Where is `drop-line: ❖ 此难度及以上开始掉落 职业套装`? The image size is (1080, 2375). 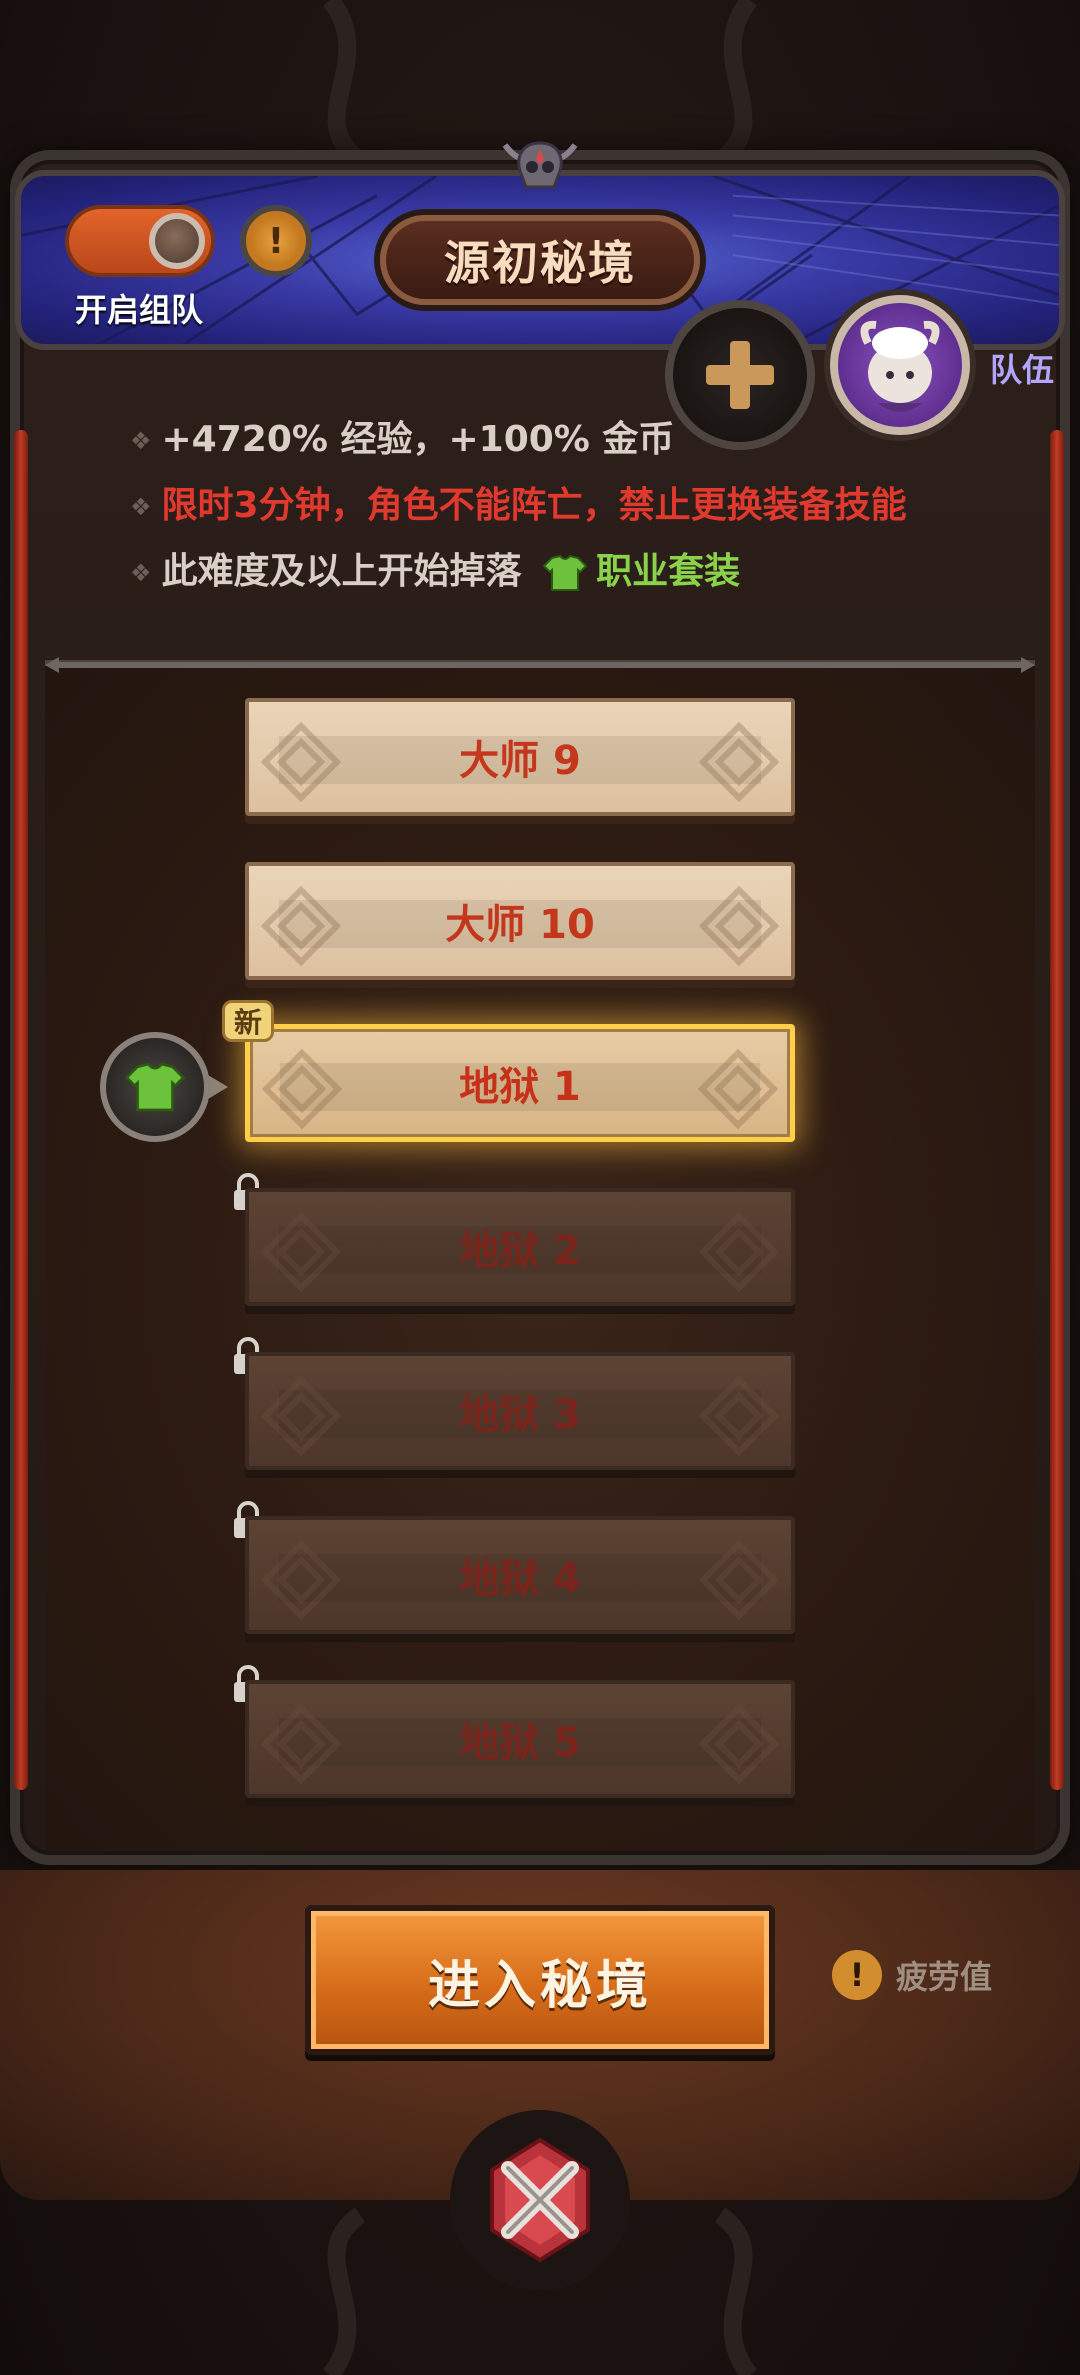 drop-line: ❖ 此难度及以上开始掉落 职业套装 is located at coordinates (435, 568).